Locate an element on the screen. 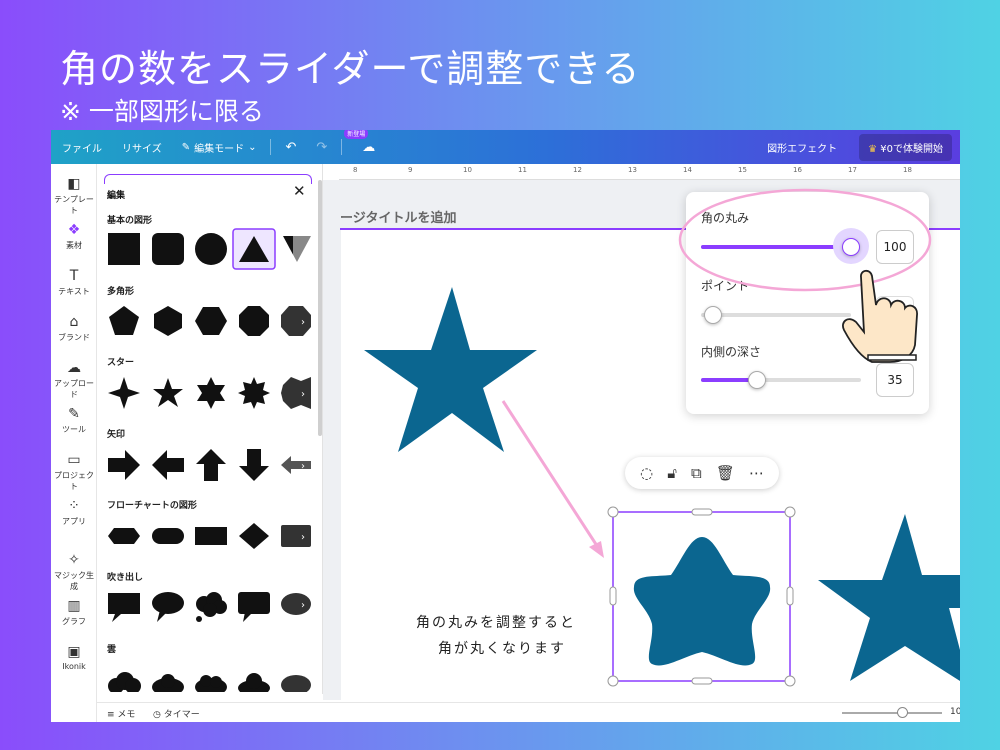 This screenshot has width=1000, height=750. rounded-square-shape is located at coordinates (168, 249).